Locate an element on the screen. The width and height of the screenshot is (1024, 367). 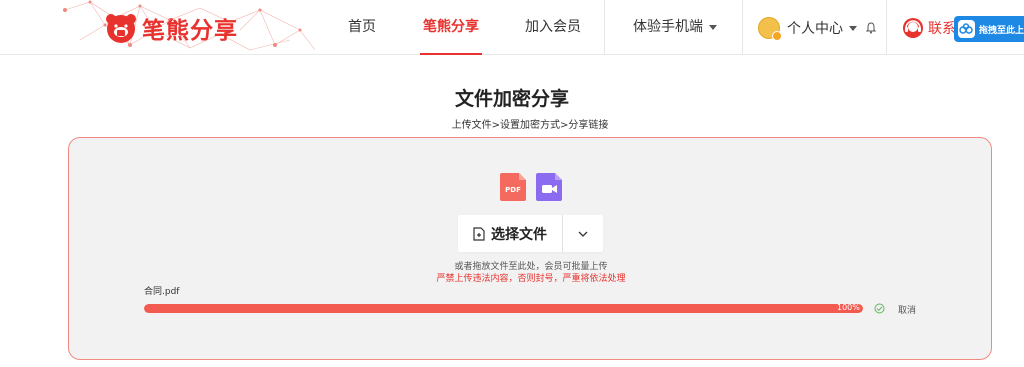
select-file-button: 选择文件 is located at coordinates (510, 233).